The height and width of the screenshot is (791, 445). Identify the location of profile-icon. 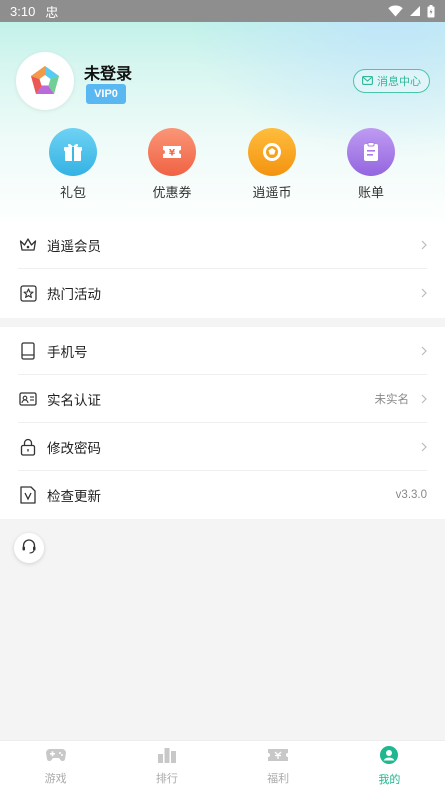
(389, 756).